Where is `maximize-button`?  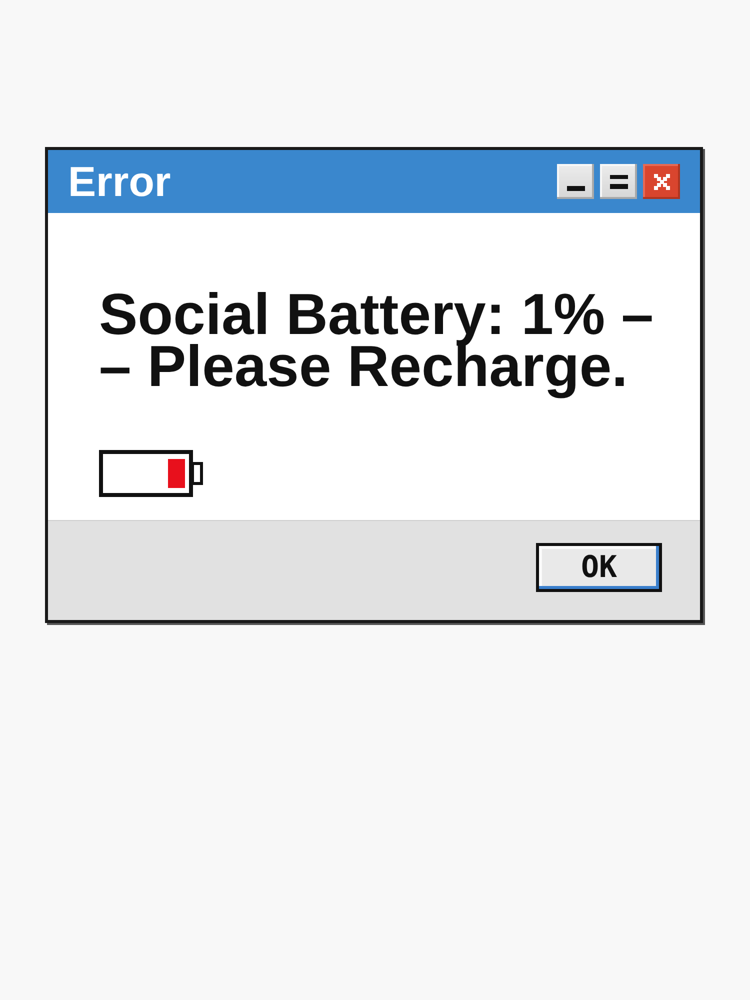
maximize-button is located at coordinates (618, 181).